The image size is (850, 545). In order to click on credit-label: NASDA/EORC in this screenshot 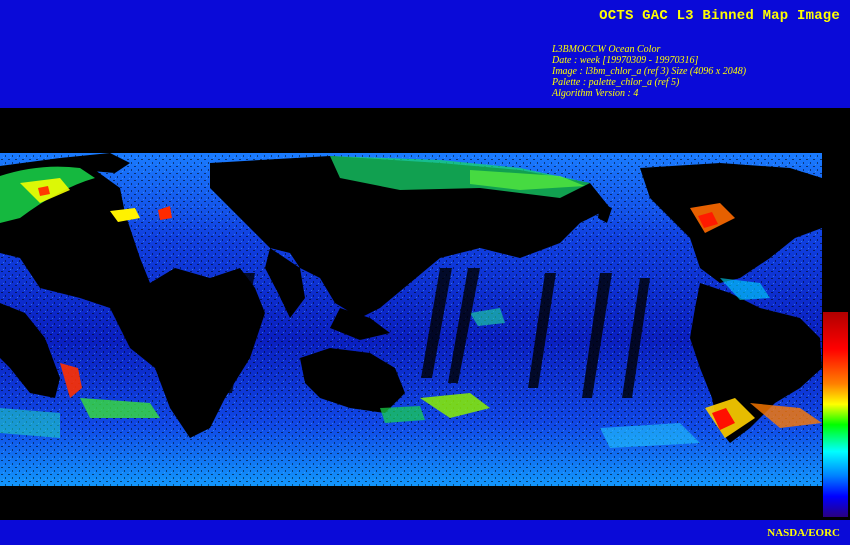, I will do `click(803, 533)`.